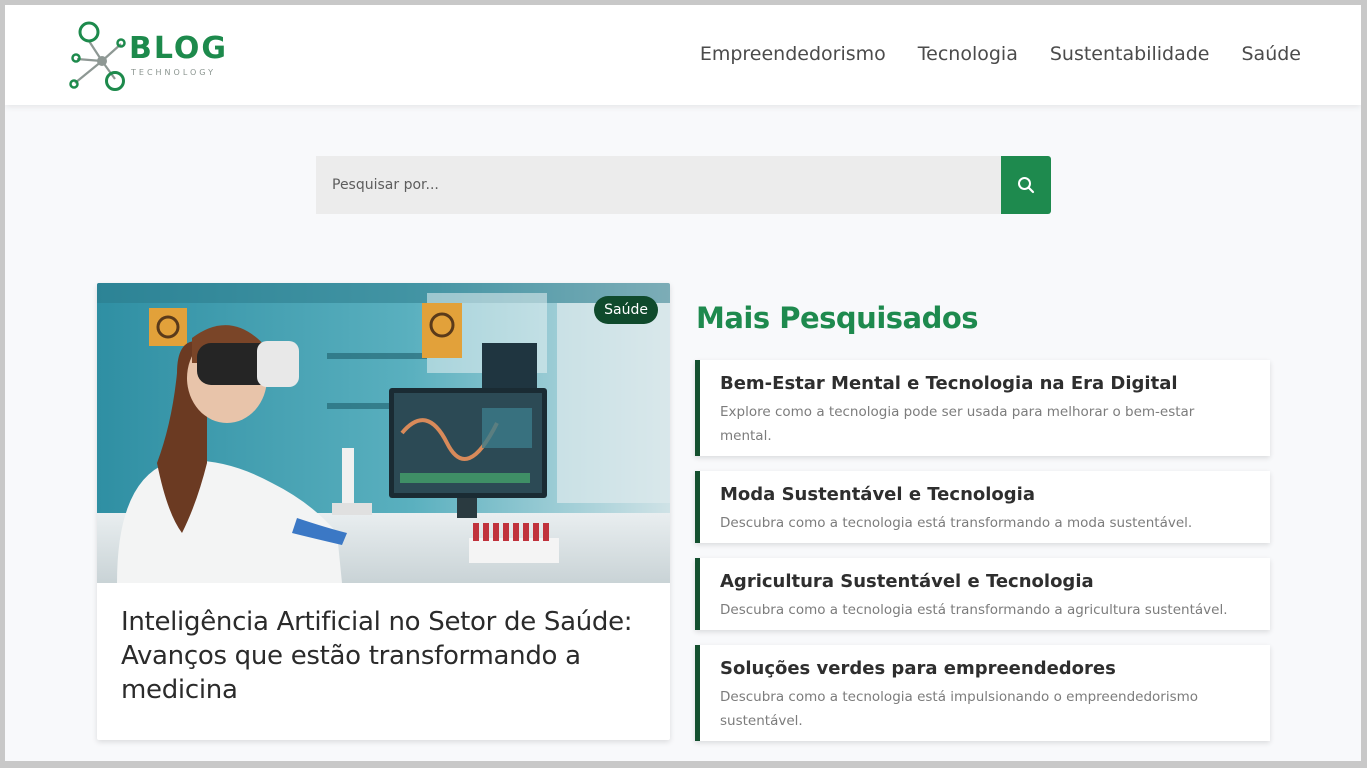 The image size is (1367, 768). I want to click on nav-link-saude: Saúde, so click(1272, 54).